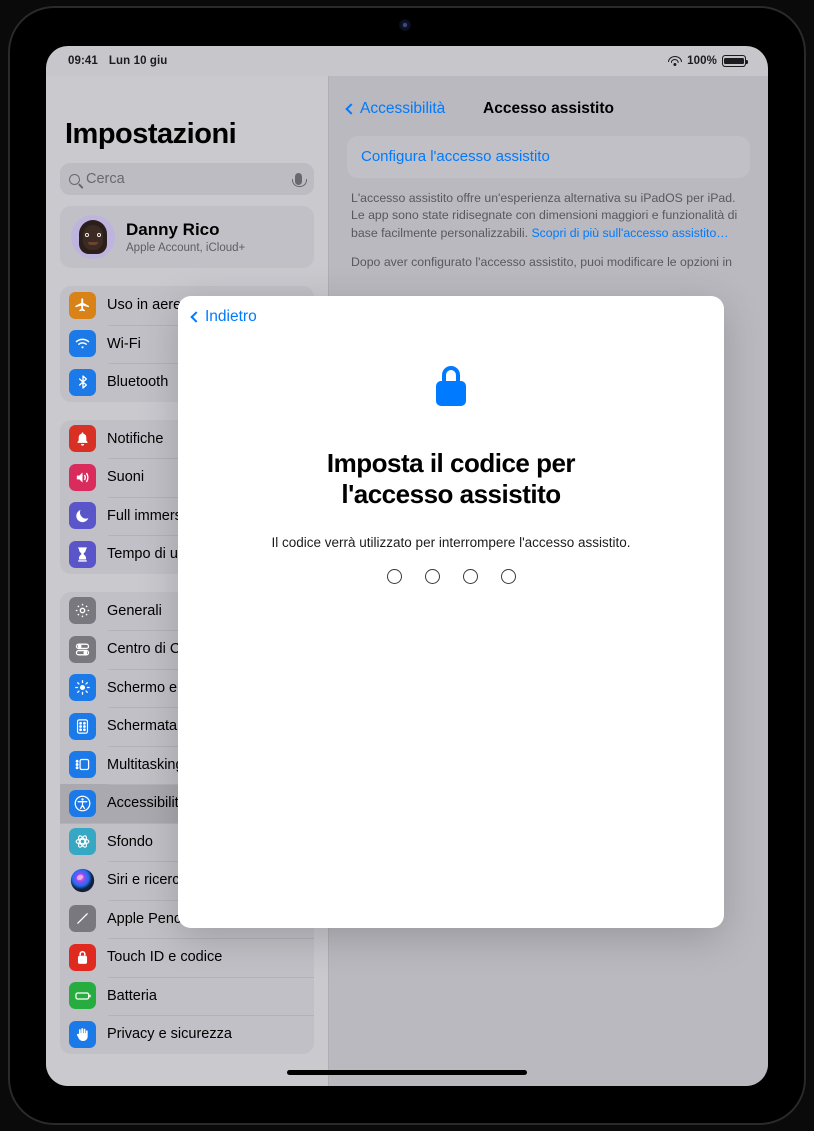 The height and width of the screenshot is (1131, 814). What do you see at coordinates (82, 688) in the screenshot?
I see `brightness-icon` at bounding box center [82, 688].